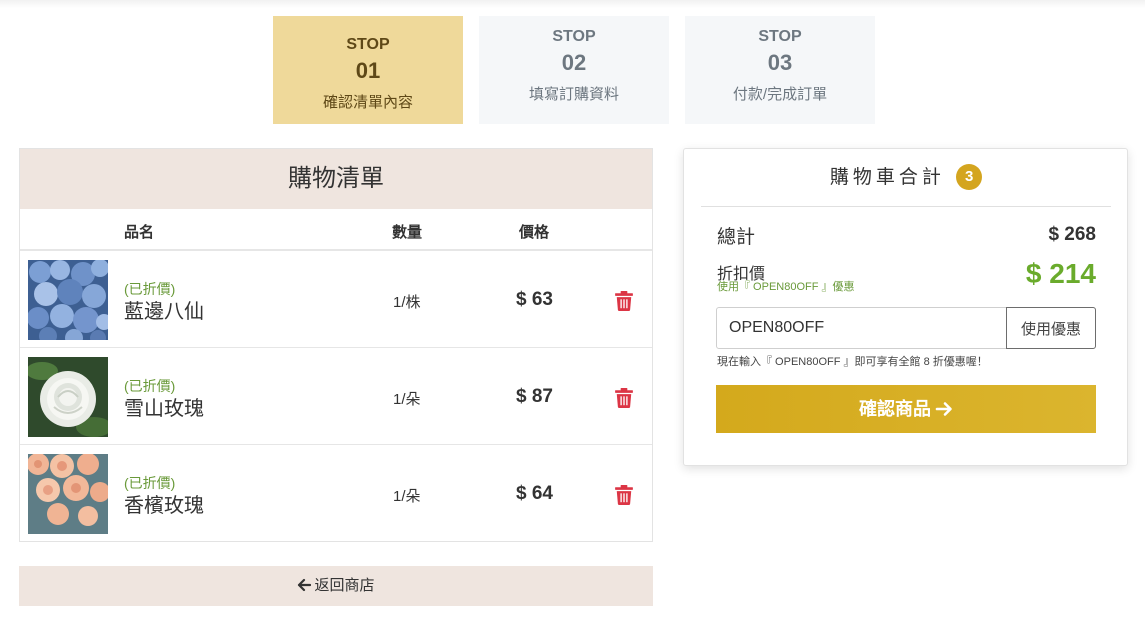  Describe the element at coordinates (969, 177) in the screenshot. I see `cart-count-badge: 3` at that location.